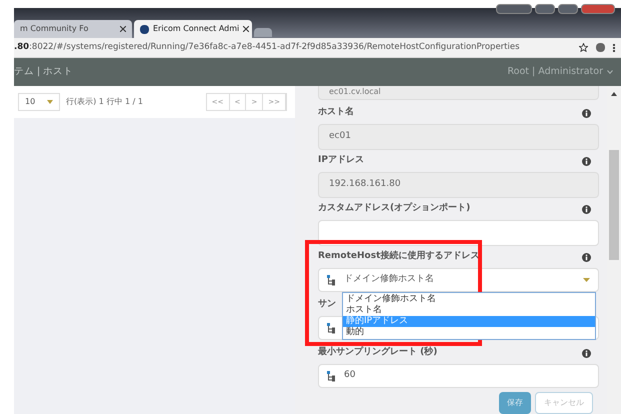 Image resolution: width=621 pixels, height=414 pixels. Describe the element at coordinates (458, 185) in the screenshot. I see `readonly-field: 192.168.161.80` at that location.